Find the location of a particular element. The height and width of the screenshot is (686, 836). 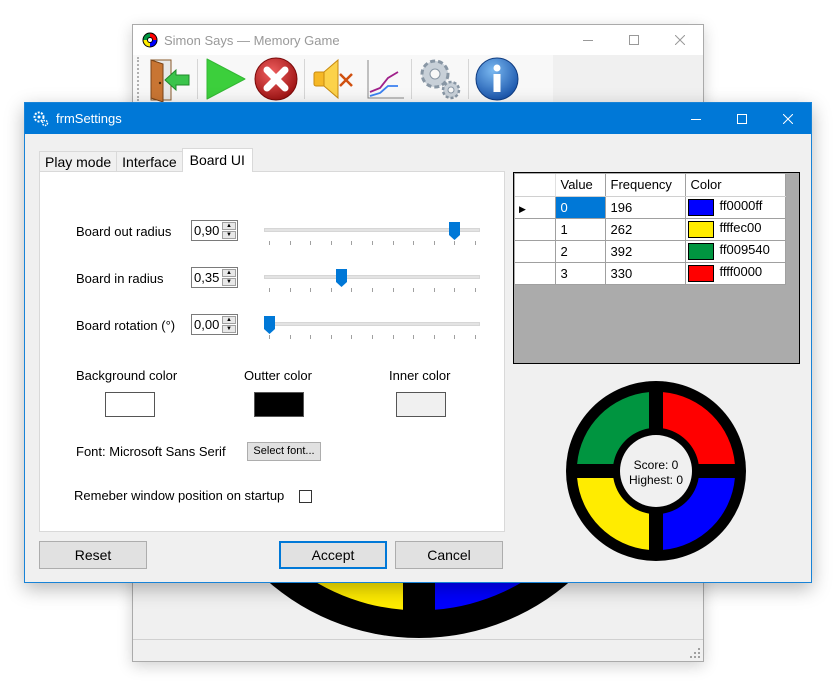

color-hex-text: ff0000ff is located at coordinates (741, 206).